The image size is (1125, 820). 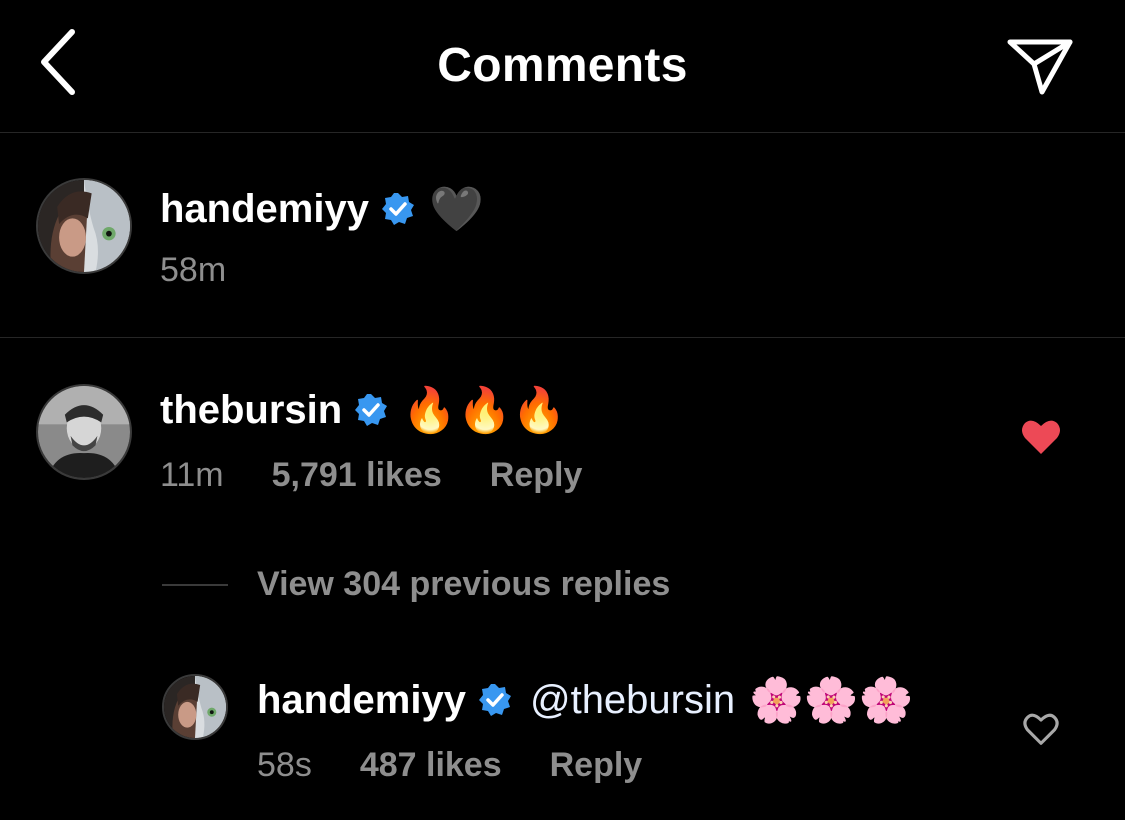 I want to click on paper-plane-icon, so click(x=1040, y=67).